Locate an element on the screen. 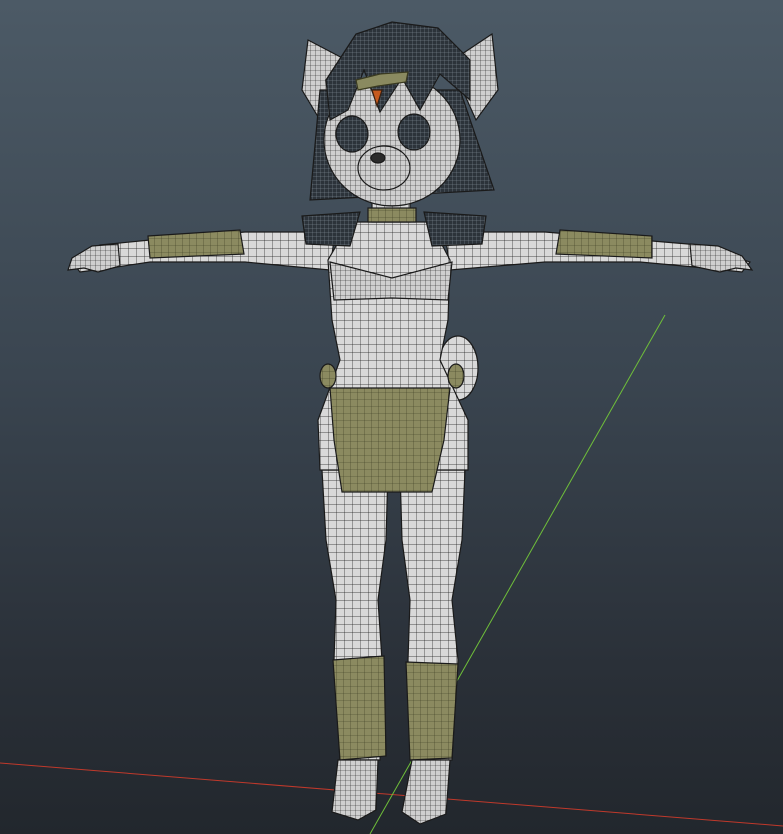 This screenshot has width=783, height=834. left-belt-pouch is located at coordinates (328, 376).